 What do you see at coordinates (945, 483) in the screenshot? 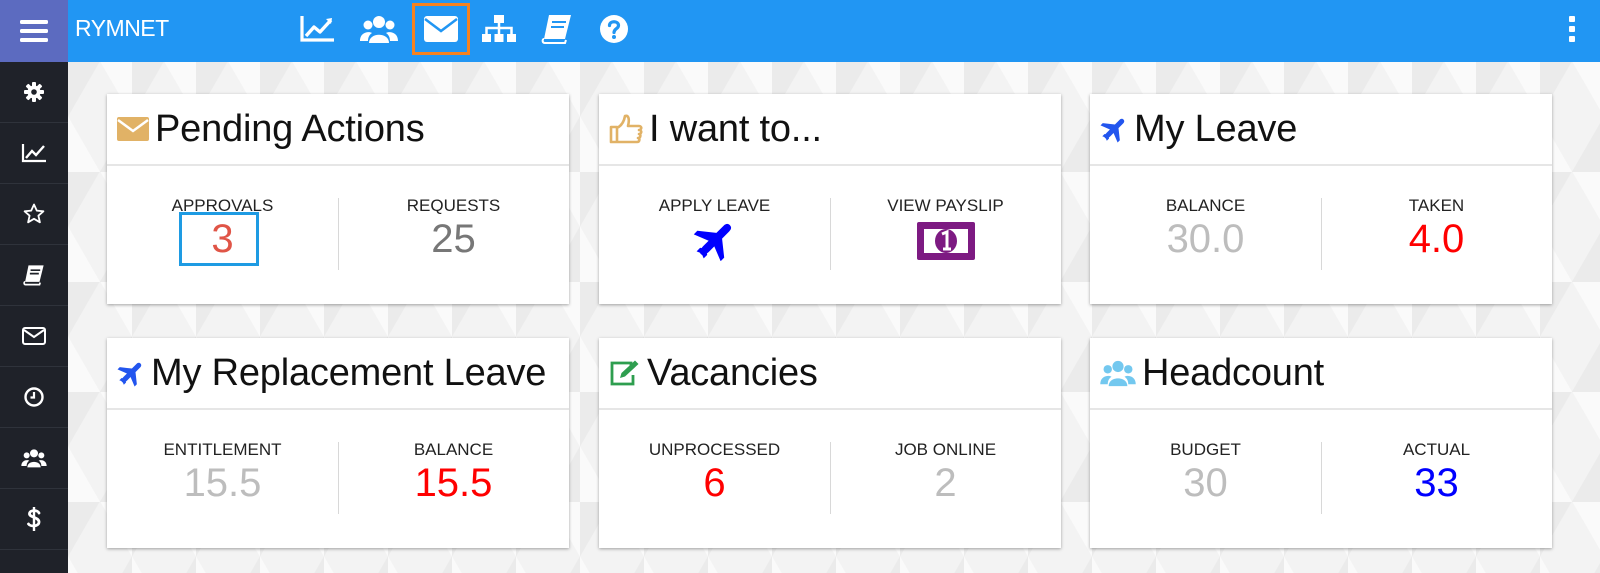
I see `job-online-value: 2` at bounding box center [945, 483].